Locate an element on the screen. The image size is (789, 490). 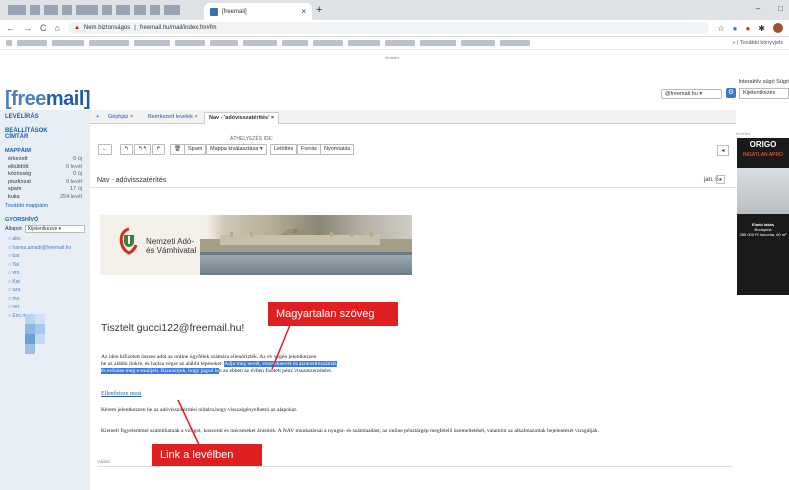
contact-name: vro is located at coordinates (16, 273).